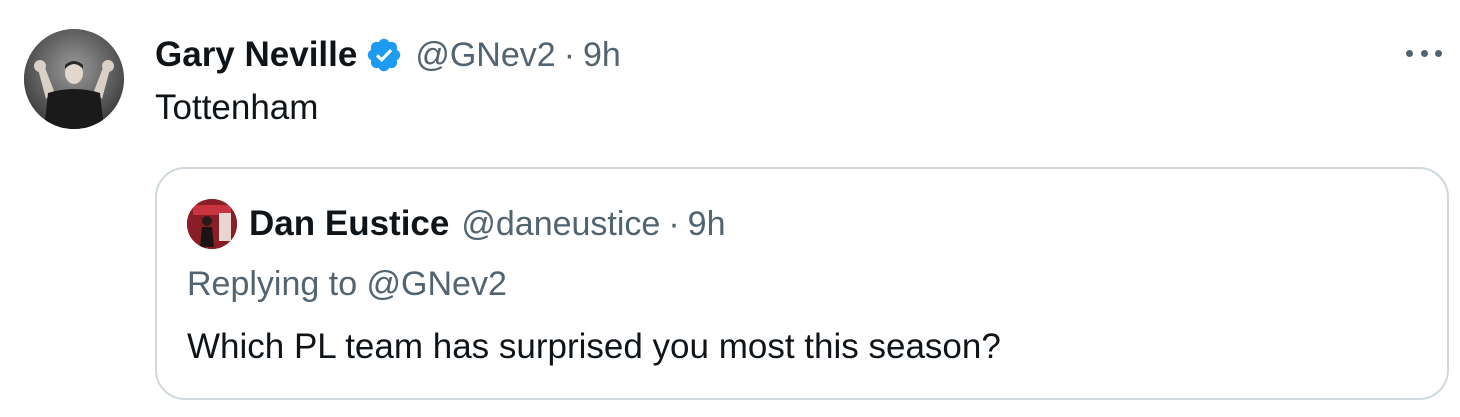  I want to click on replying-to-label: Replying to @GNev2, so click(347, 284).